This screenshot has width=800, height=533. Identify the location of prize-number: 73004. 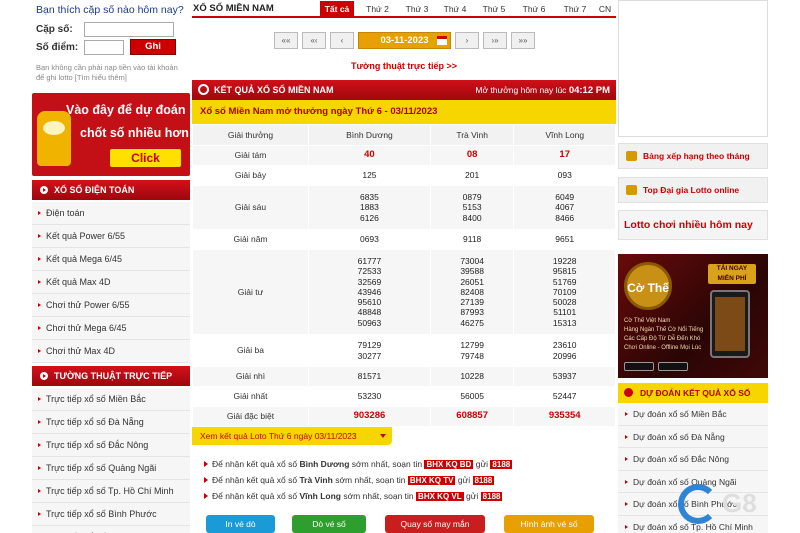
(472, 261).